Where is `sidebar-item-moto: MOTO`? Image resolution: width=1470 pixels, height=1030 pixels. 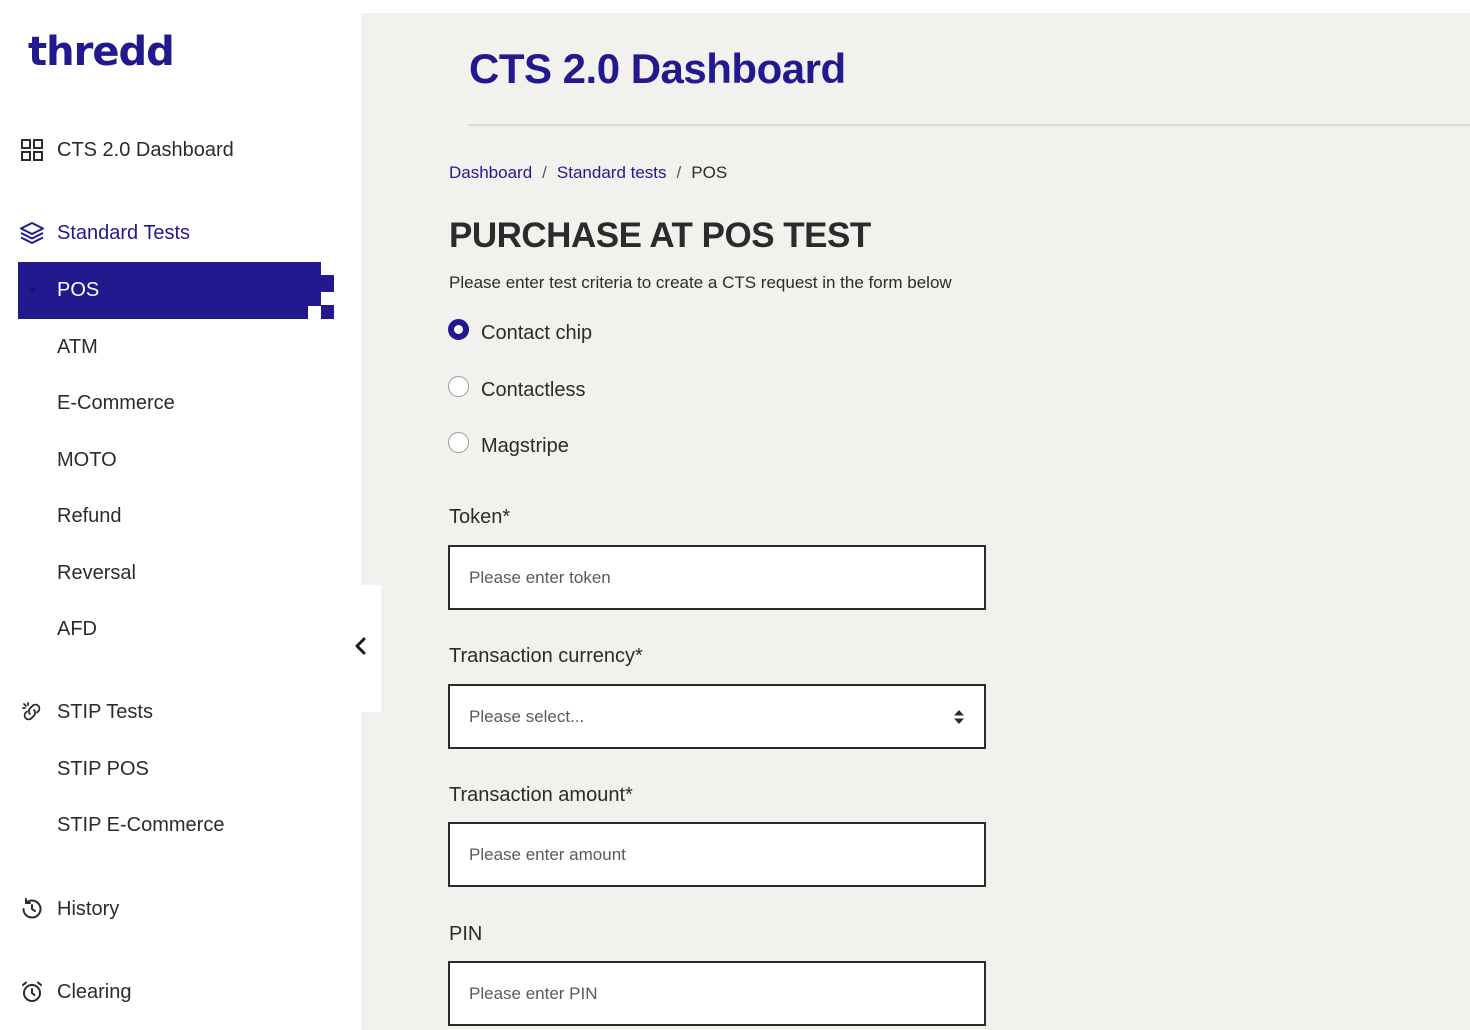
sidebar-item-moto: MOTO is located at coordinates (87, 460).